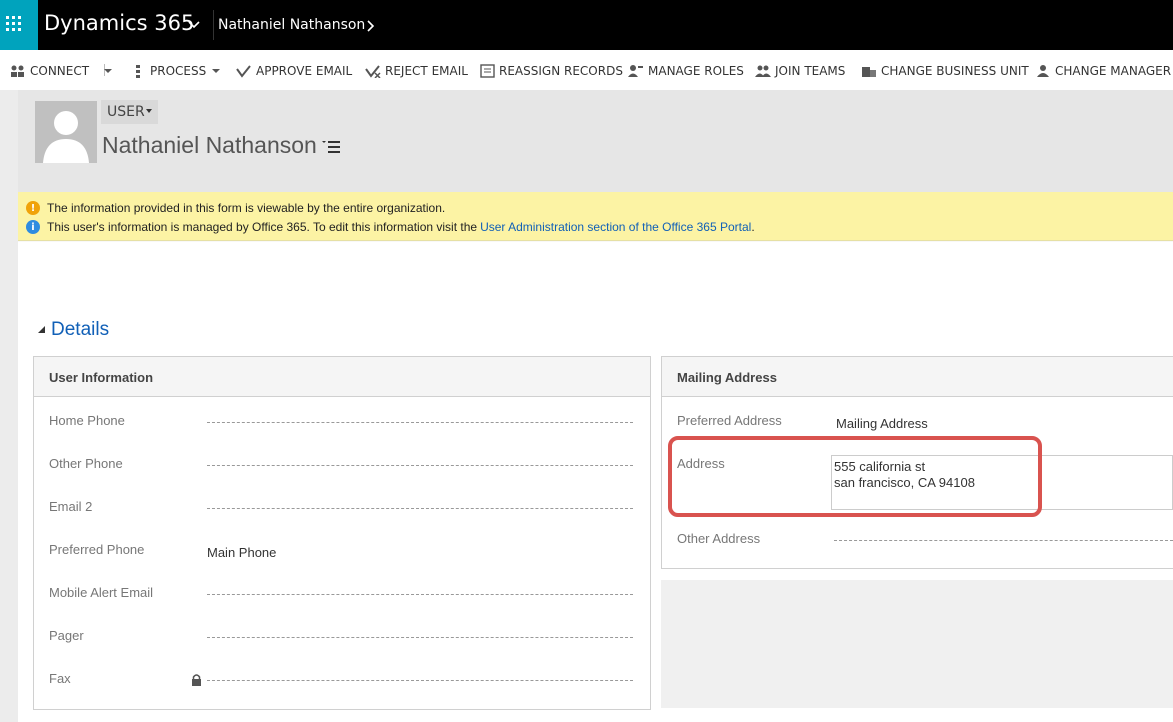  I want to click on reassign-records-button: REASSIGN RECORDS, so click(551, 71).